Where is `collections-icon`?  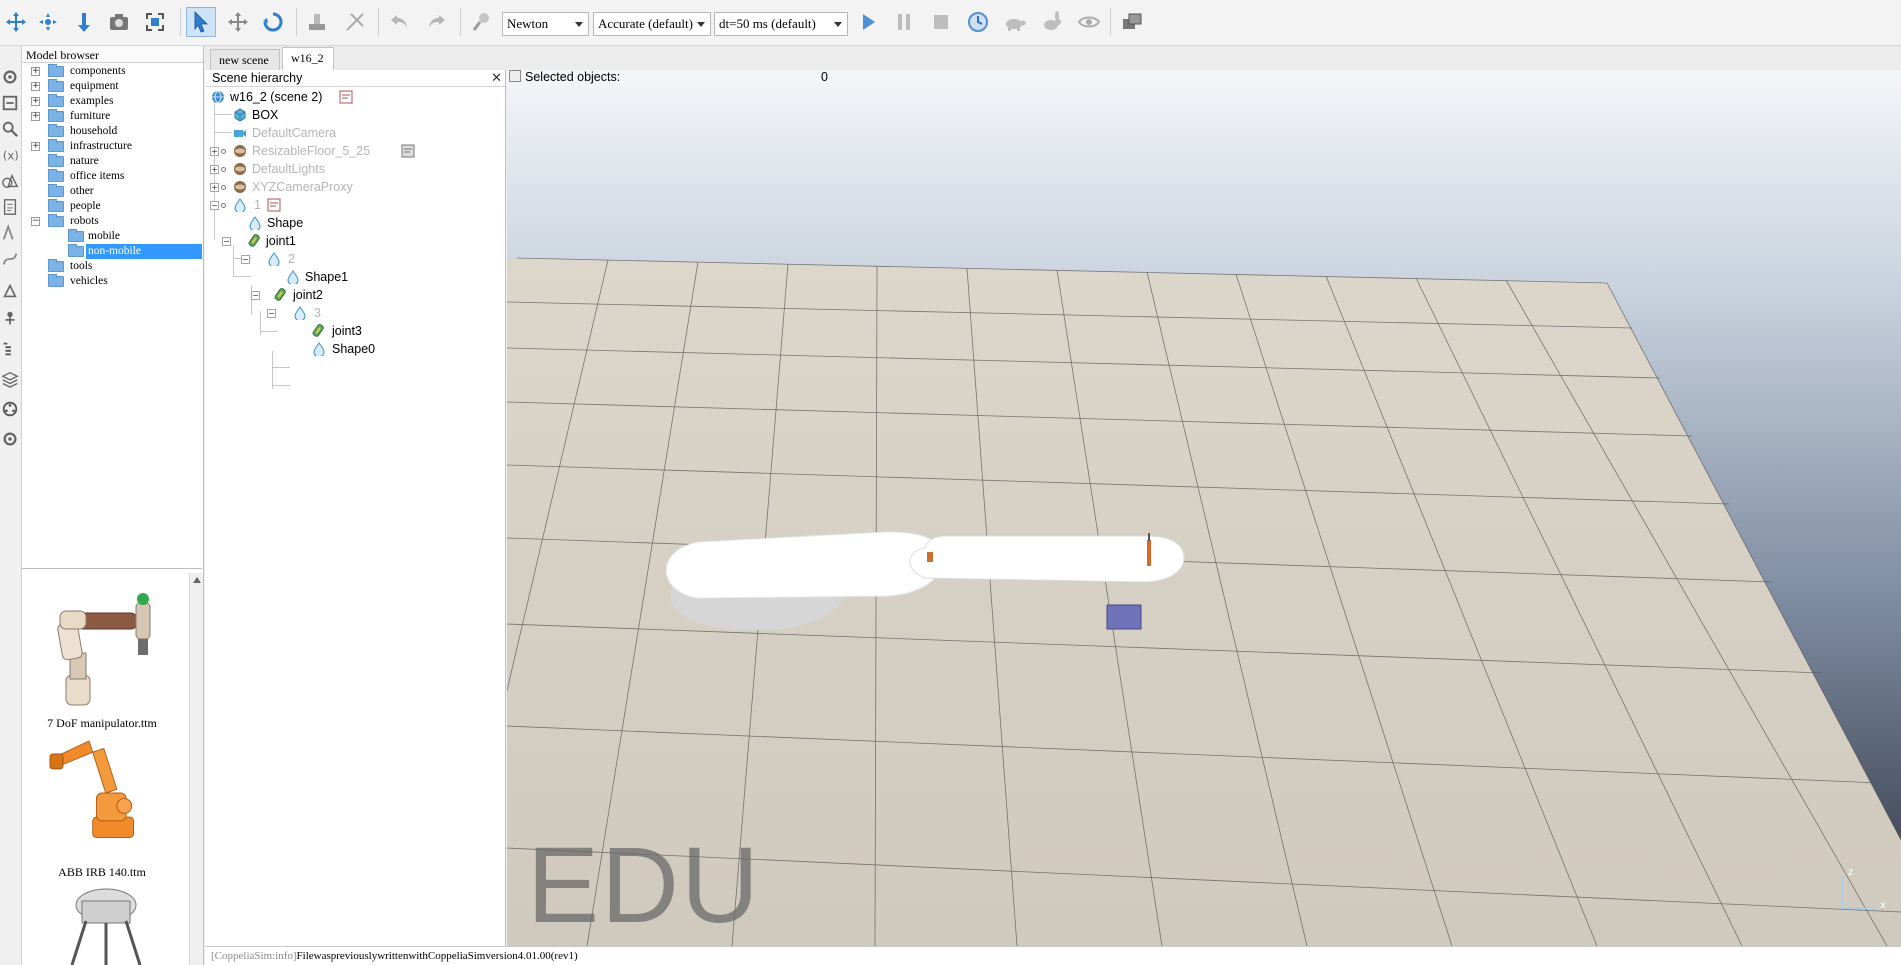
collections-icon is located at coordinates (10, 181).